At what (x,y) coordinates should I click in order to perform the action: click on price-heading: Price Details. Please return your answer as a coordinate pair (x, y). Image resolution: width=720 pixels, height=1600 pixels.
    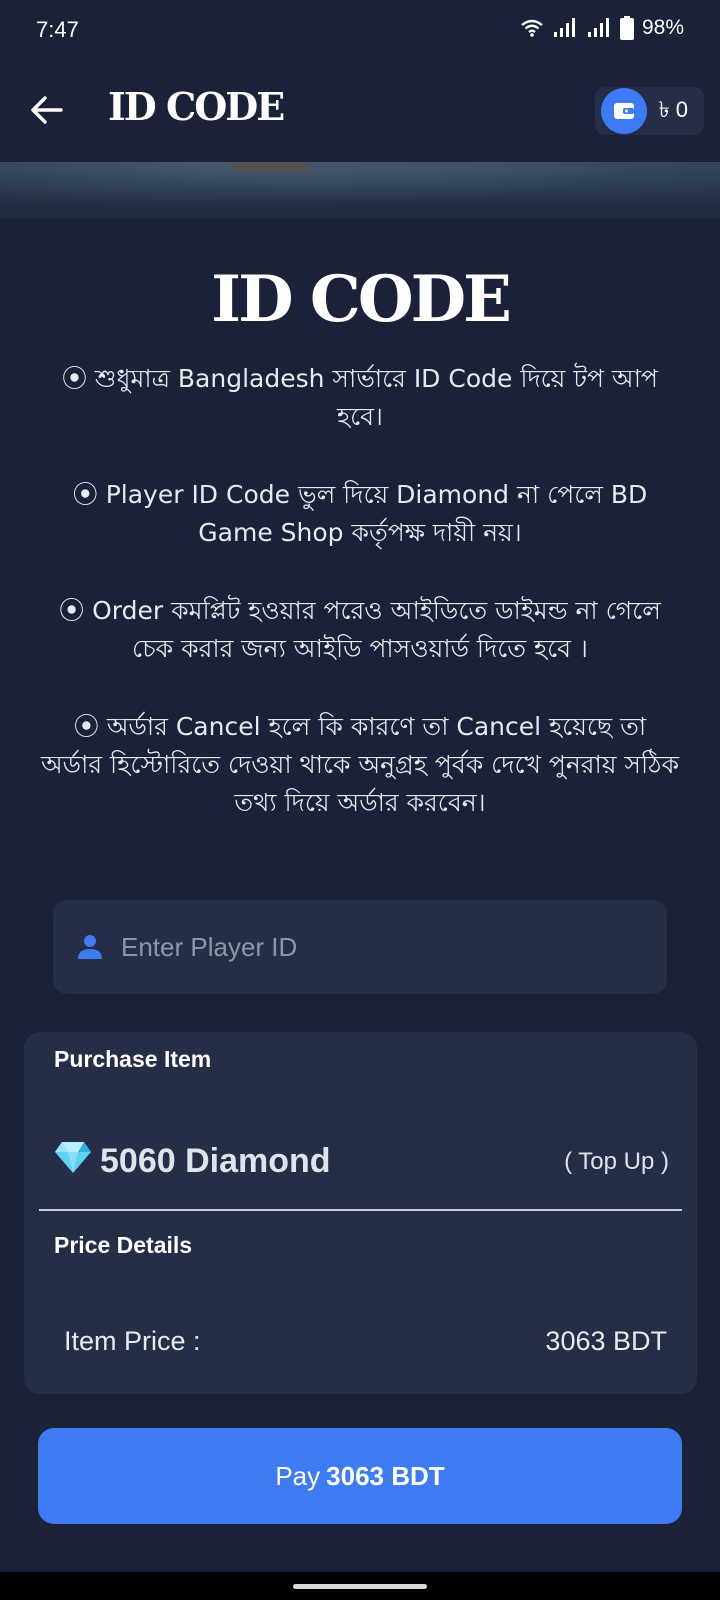
    Looking at the image, I should click on (123, 1245).